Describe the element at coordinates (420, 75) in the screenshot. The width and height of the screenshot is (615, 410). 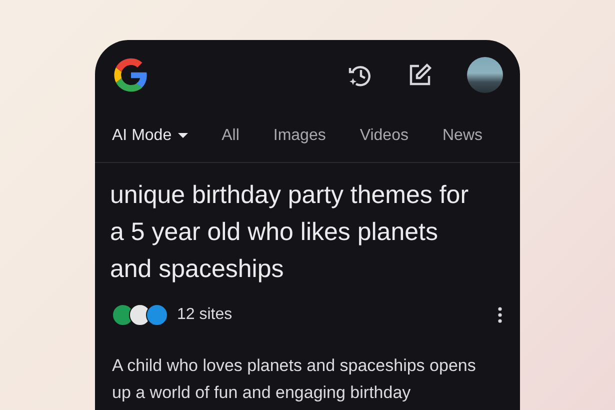
I see `edit-icon` at that location.